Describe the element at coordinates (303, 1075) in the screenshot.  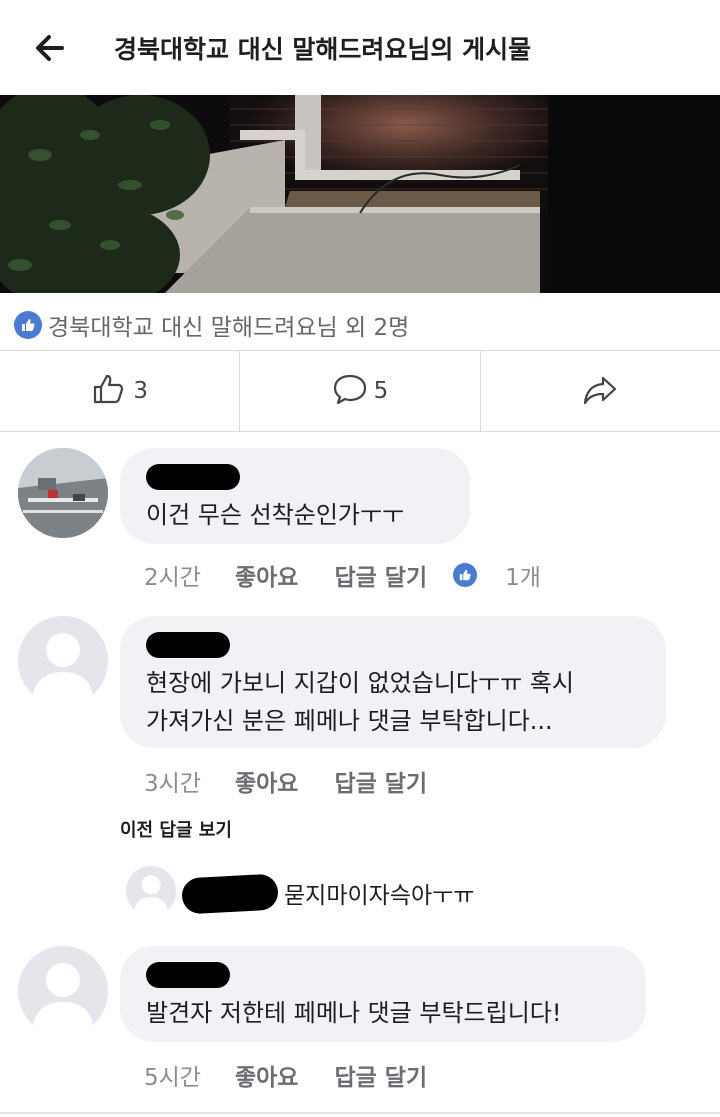
I see `comment-meta: 5시간 좋아요 답글 달기` at that location.